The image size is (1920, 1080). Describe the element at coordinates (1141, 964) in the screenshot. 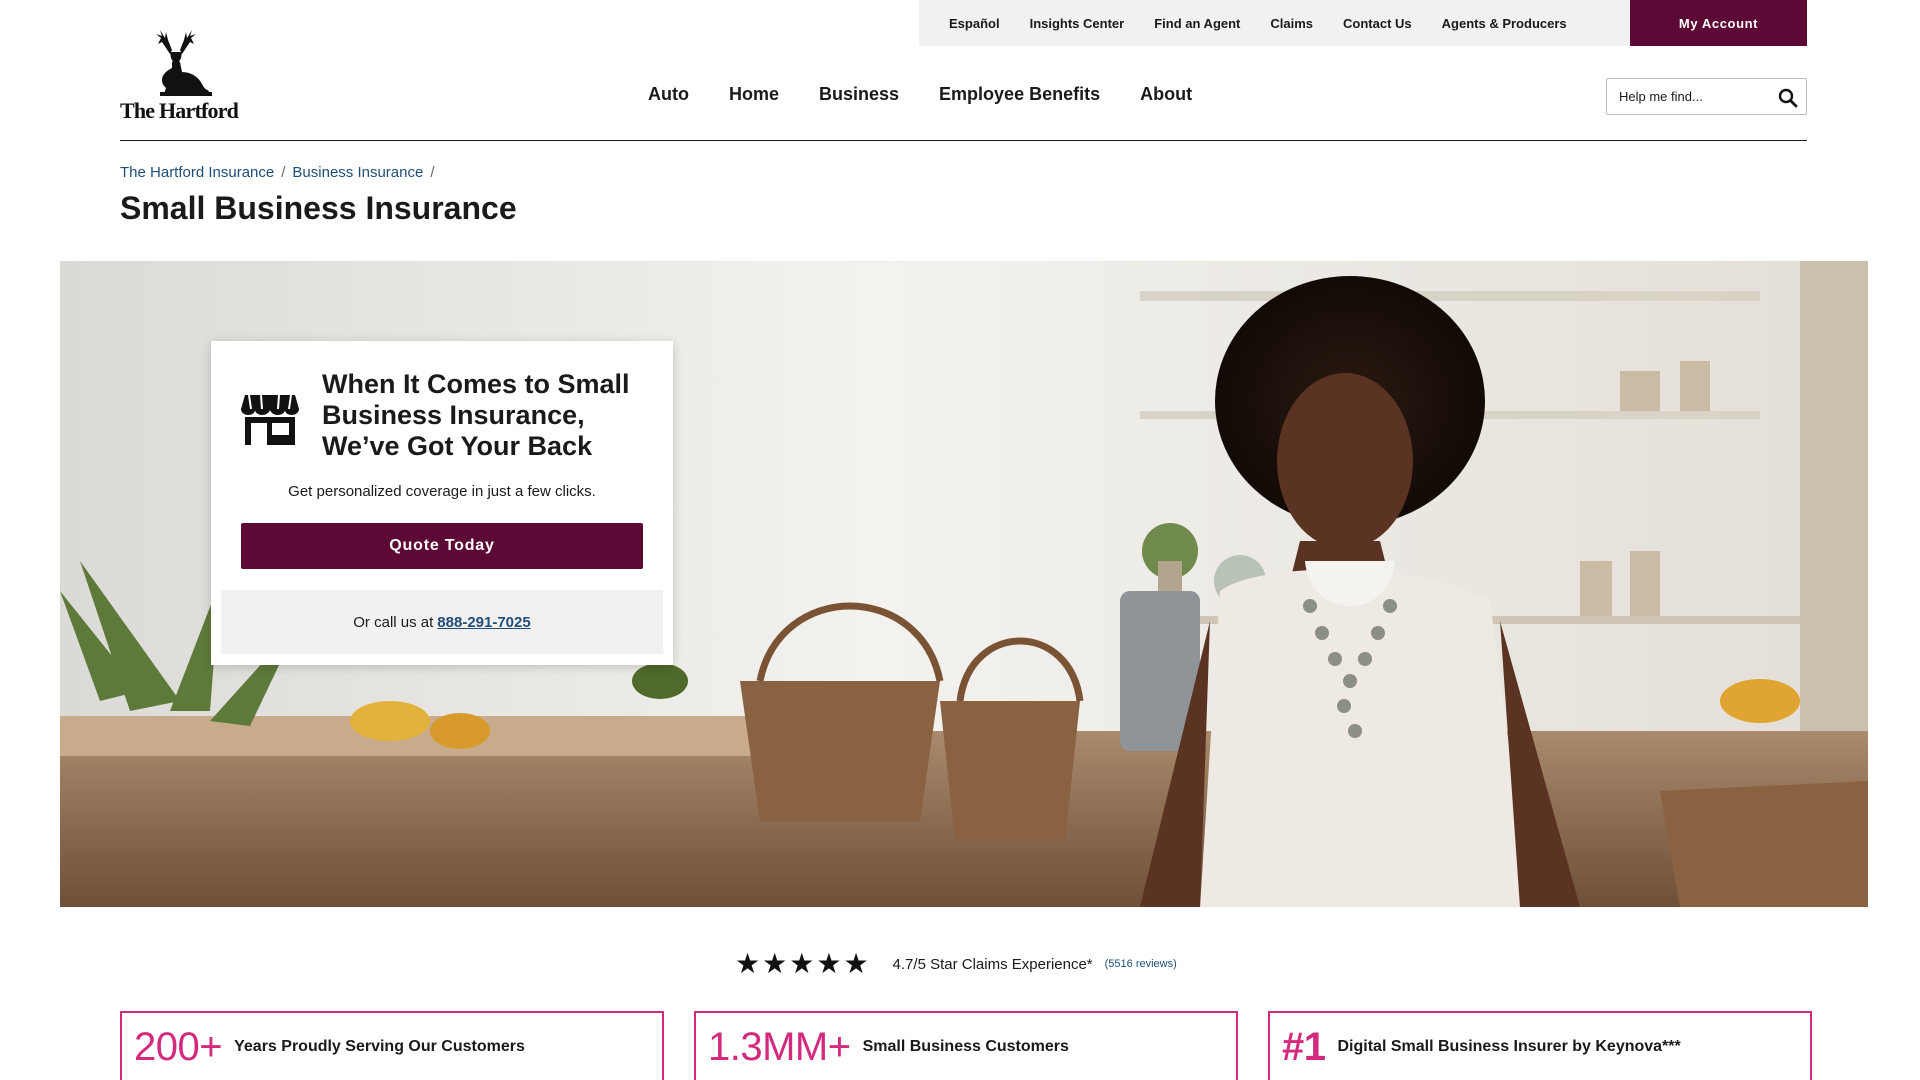

I see `reviews-link: (5516 reviews)` at that location.